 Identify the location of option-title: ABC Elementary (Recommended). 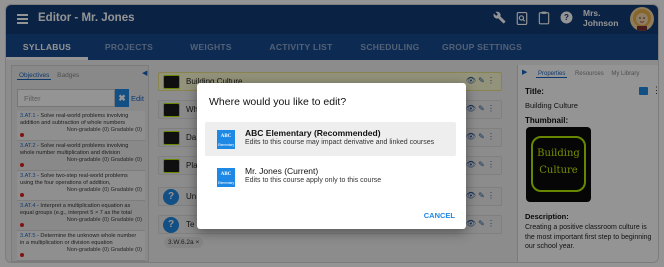
(313, 133).